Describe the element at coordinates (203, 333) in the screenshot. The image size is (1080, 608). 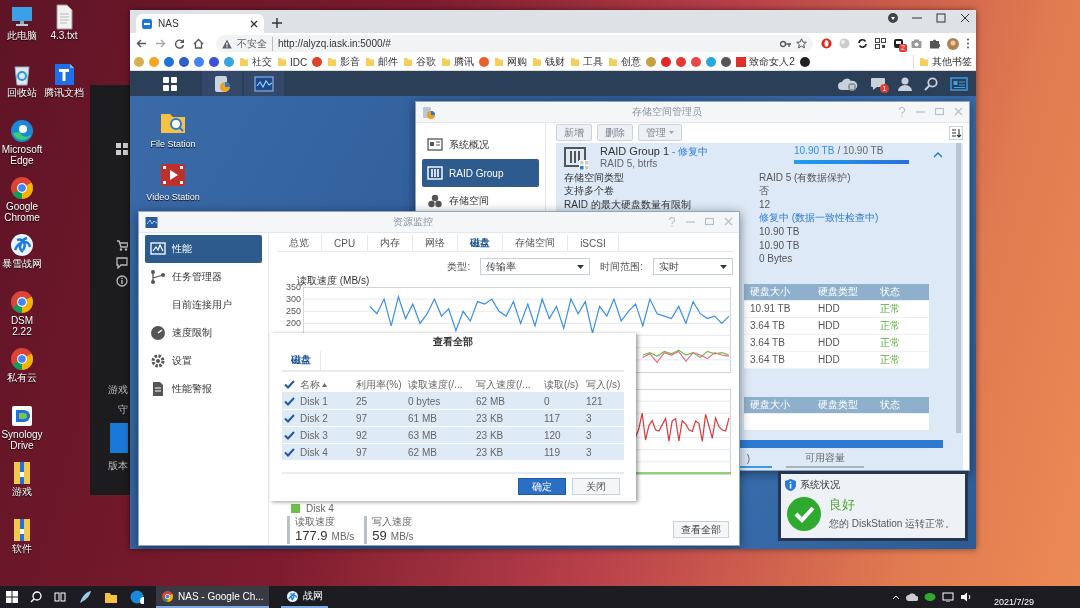
I see `sidebar-item: 速度限制` at that location.